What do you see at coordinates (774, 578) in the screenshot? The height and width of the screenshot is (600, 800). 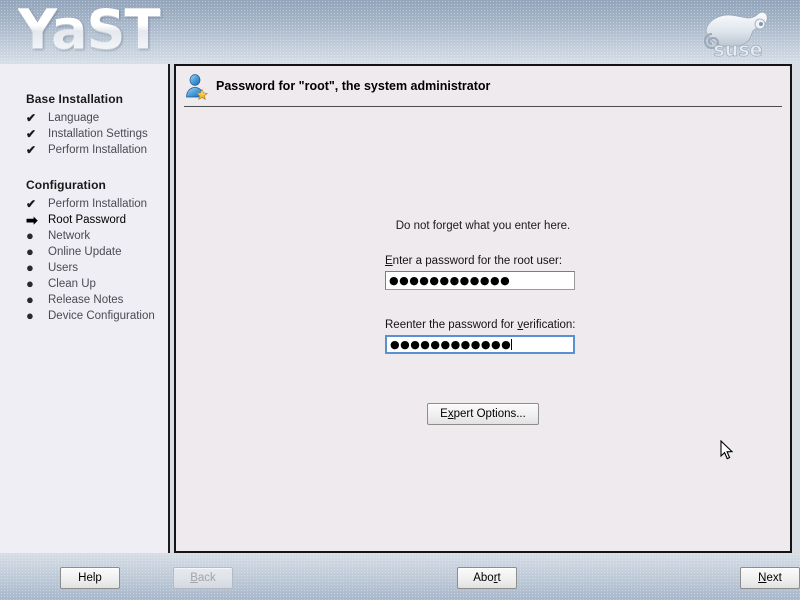 I see `button-label-post: ext` at bounding box center [774, 578].